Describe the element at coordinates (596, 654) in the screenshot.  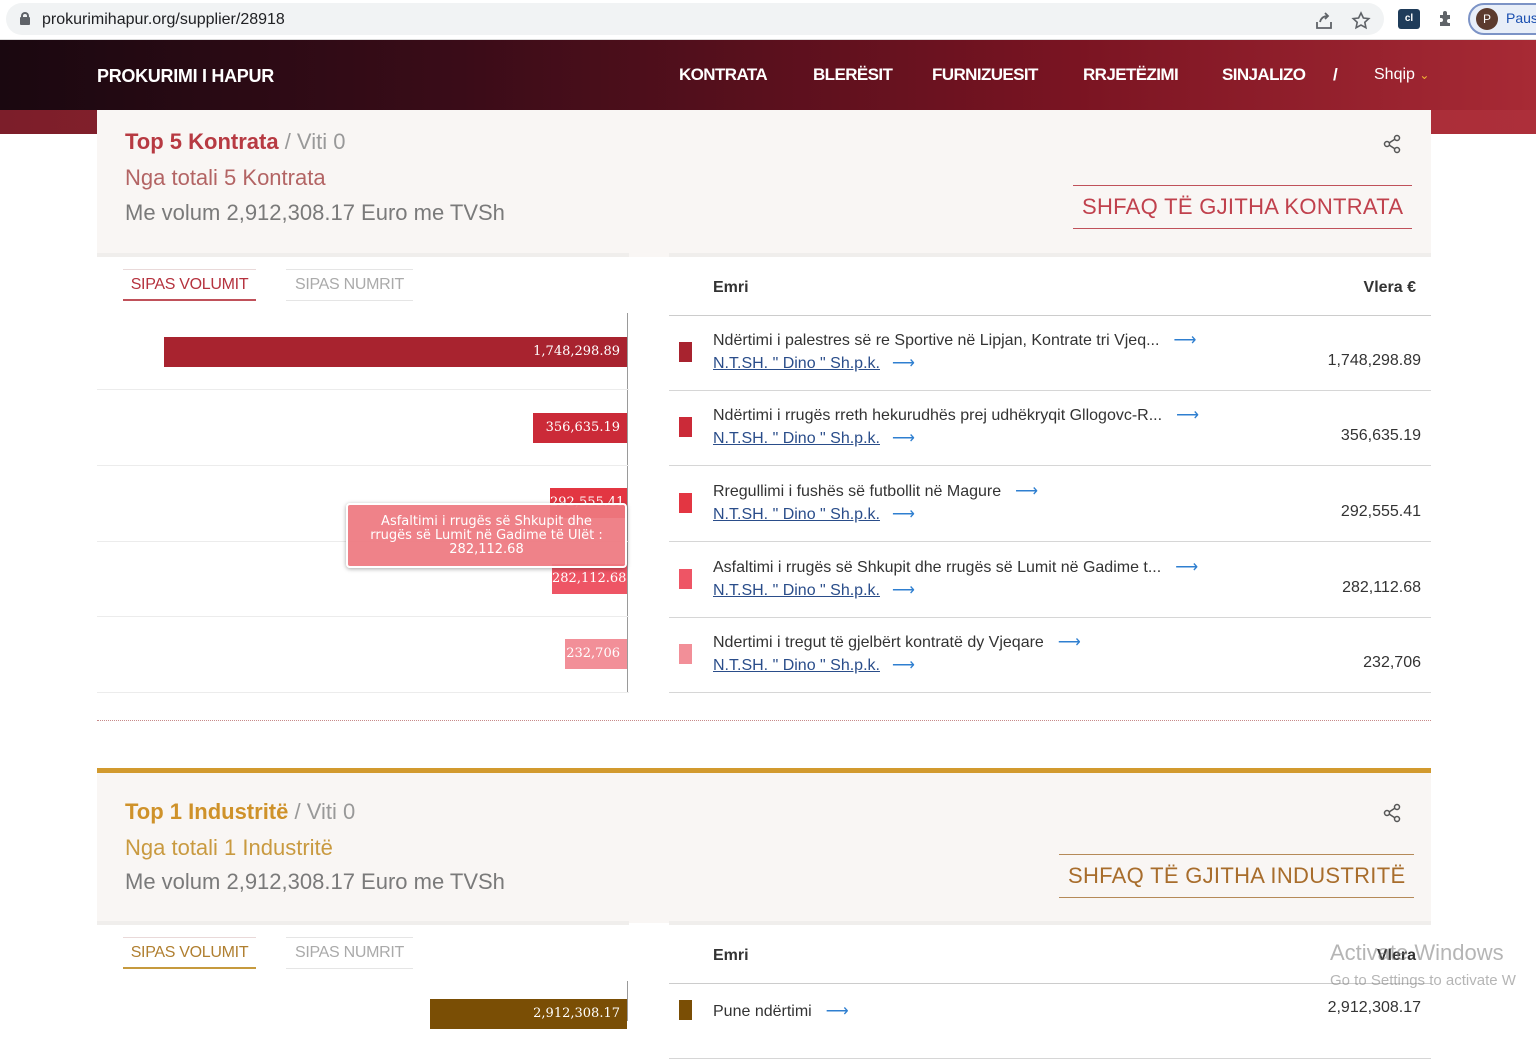
I see `chart-bar: 232,706` at that location.